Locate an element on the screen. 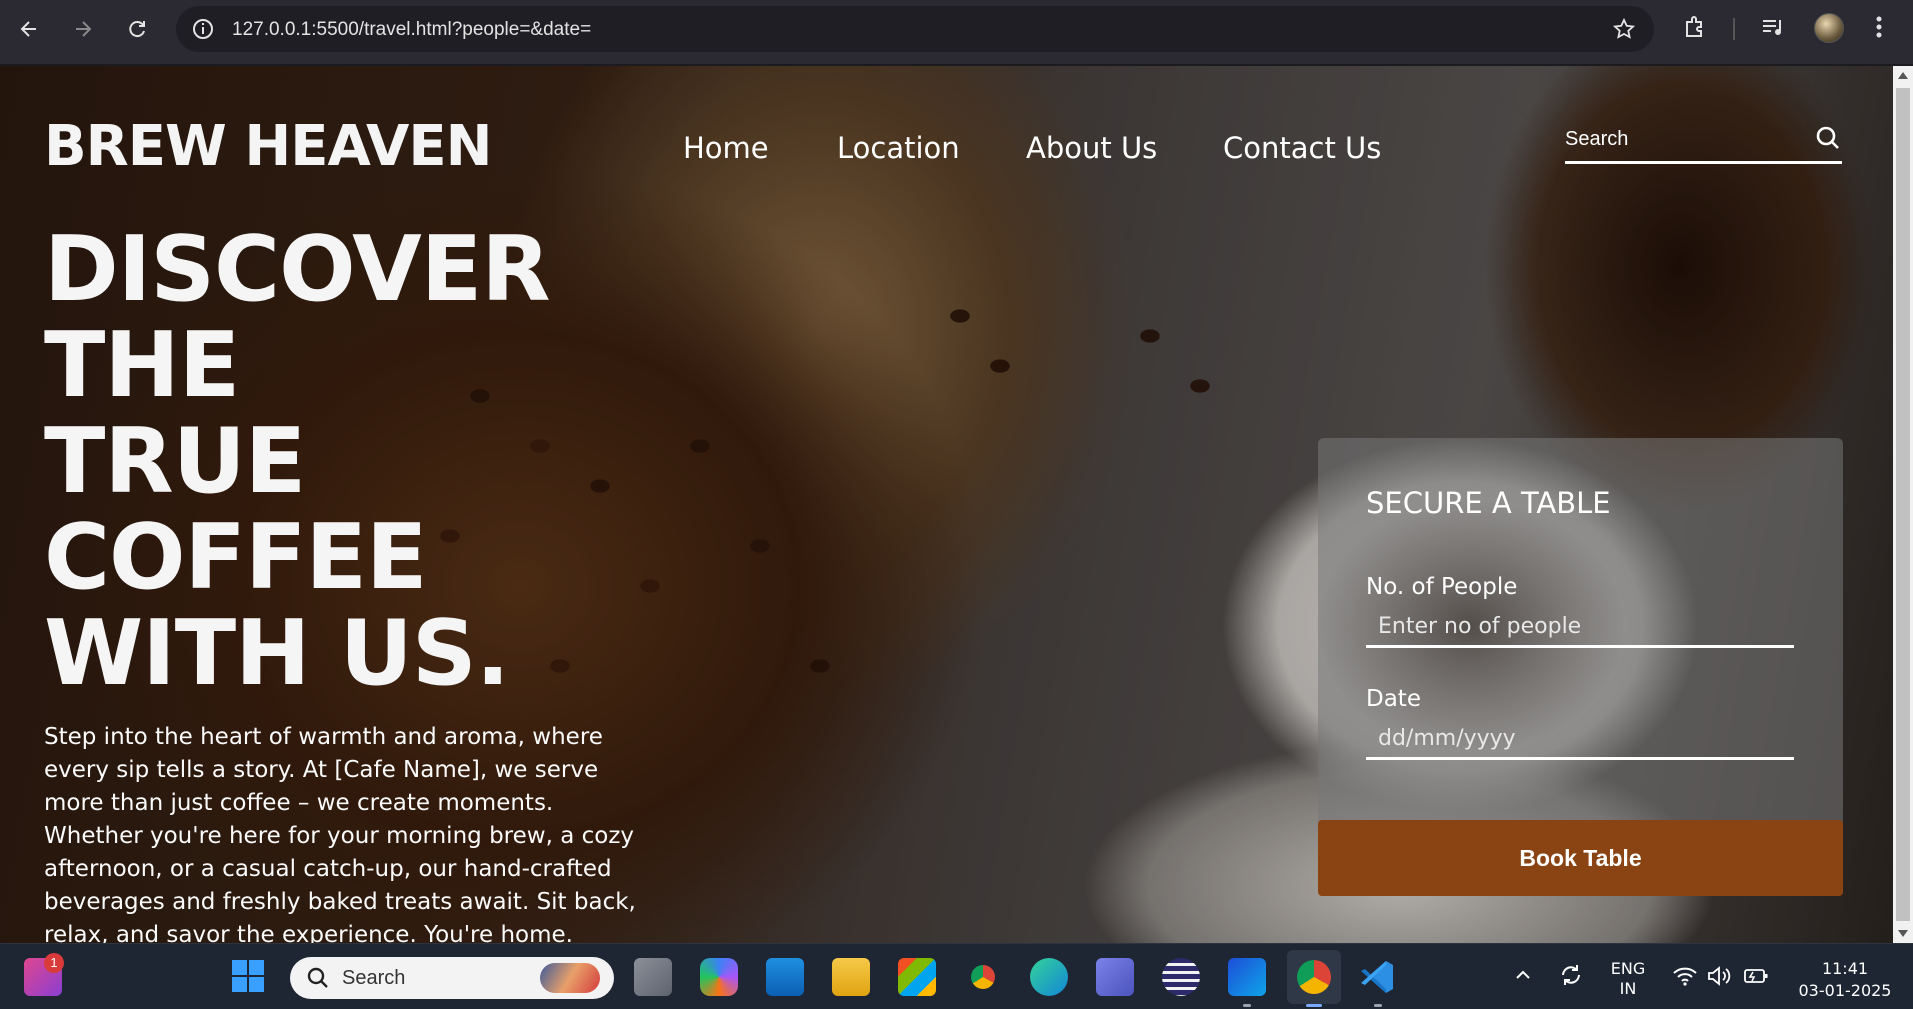  menu-kebab-icon is located at coordinates (1879, 29).